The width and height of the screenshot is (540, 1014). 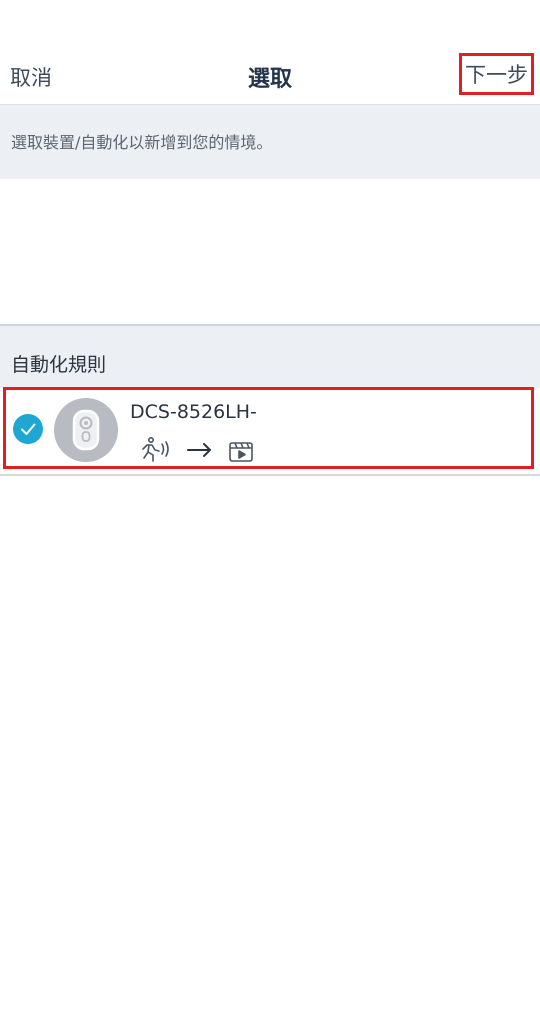 What do you see at coordinates (86, 430) in the screenshot?
I see `camera-device-icon` at bounding box center [86, 430].